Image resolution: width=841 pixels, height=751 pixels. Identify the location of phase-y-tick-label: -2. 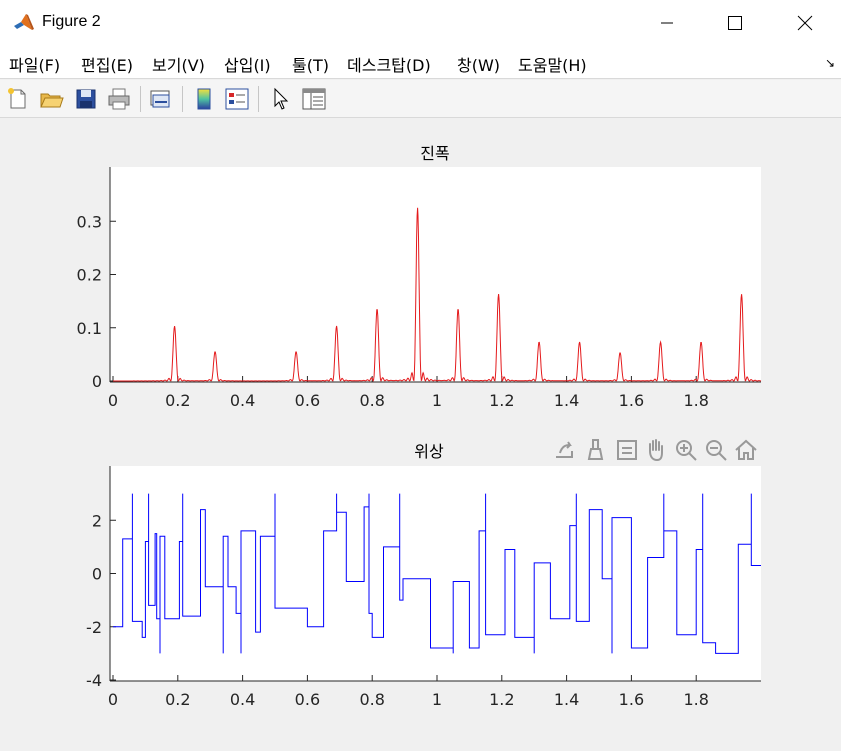
(94, 627).